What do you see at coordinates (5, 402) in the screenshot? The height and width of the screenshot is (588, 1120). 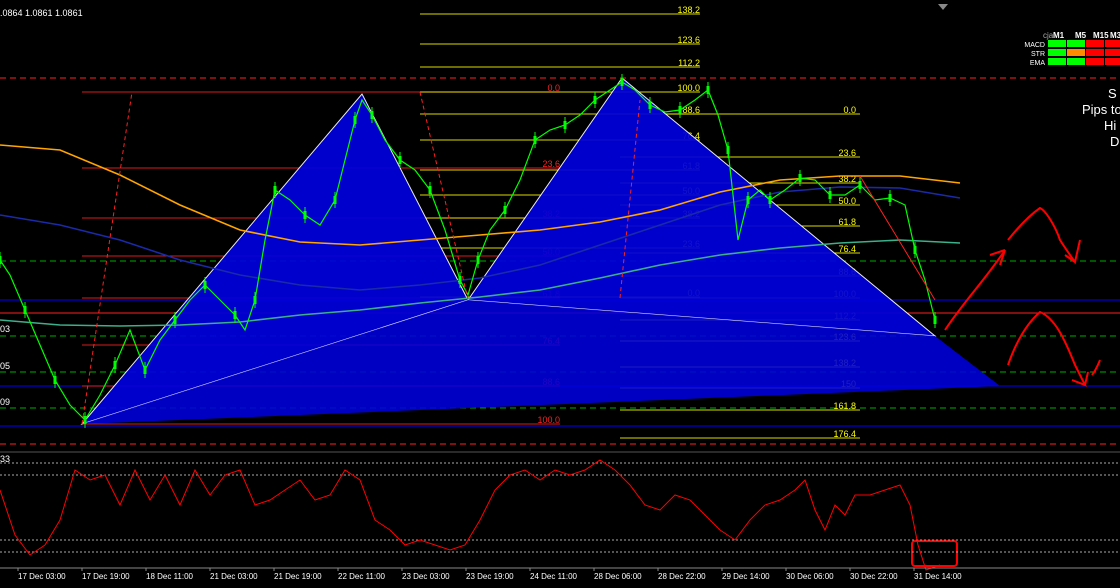 I see `y-label-09: 09` at bounding box center [5, 402].